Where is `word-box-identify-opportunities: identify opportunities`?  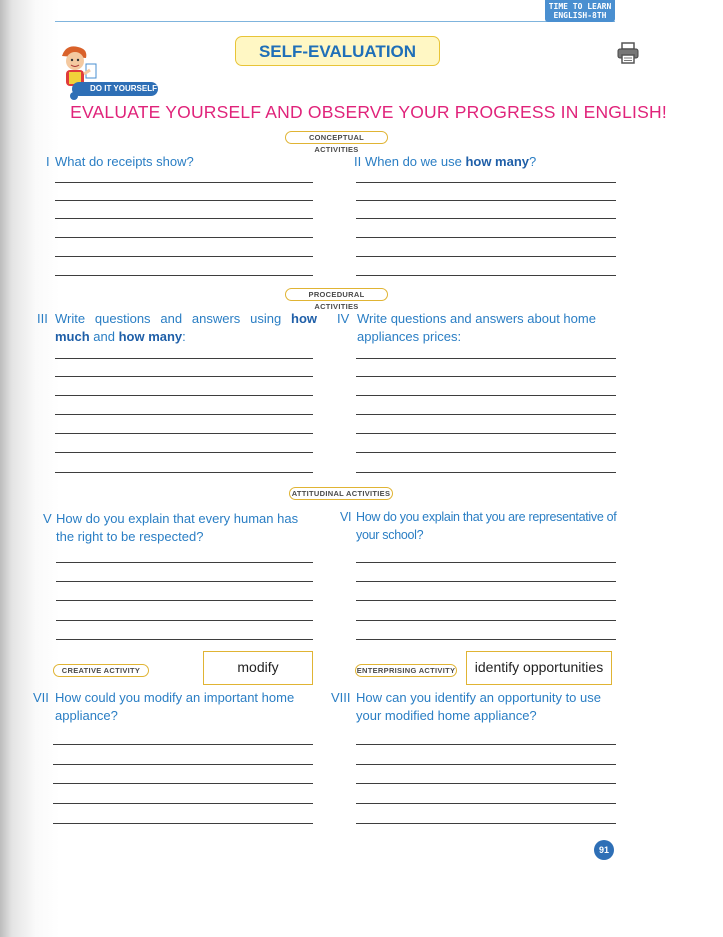 word-box-identify-opportunities: identify opportunities is located at coordinates (539, 668).